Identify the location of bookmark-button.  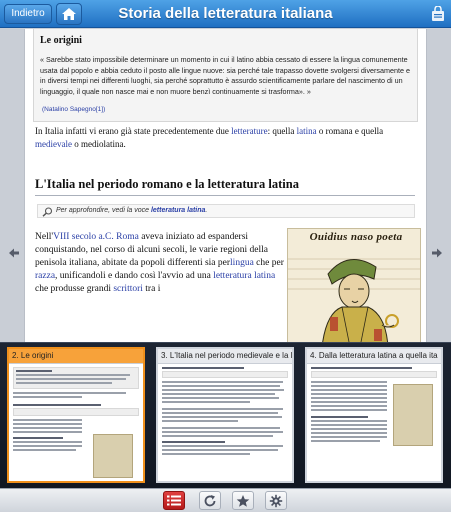
(243, 500).